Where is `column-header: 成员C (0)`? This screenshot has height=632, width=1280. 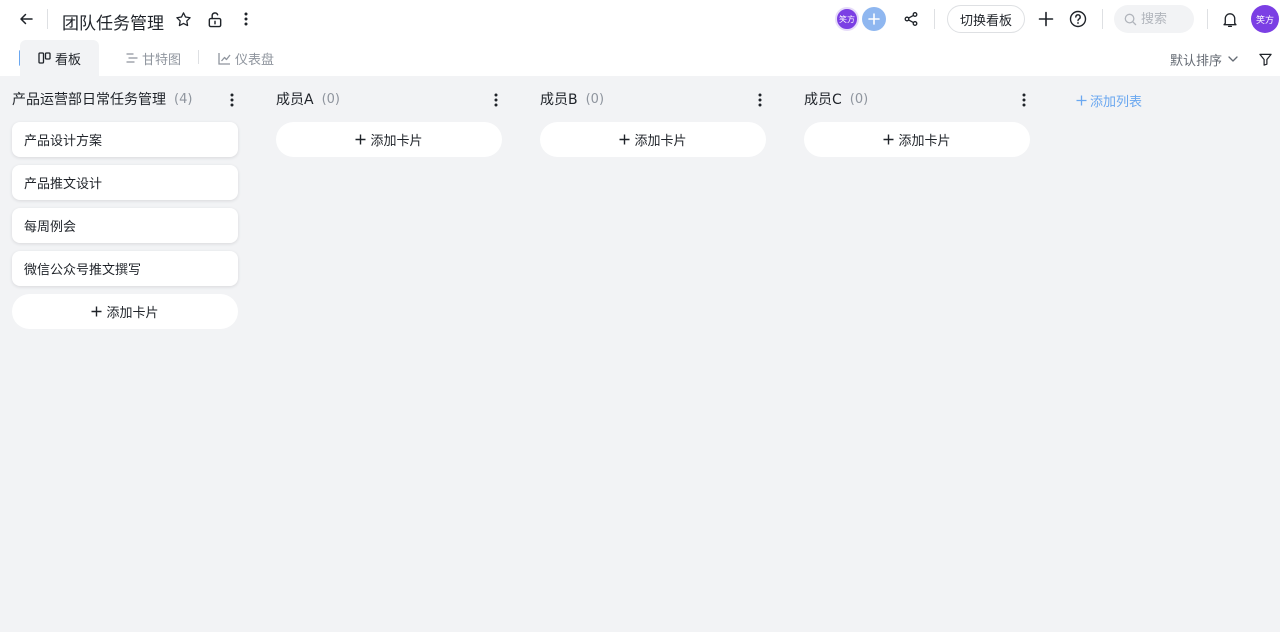
column-header: 成员C (0) is located at coordinates (912, 99).